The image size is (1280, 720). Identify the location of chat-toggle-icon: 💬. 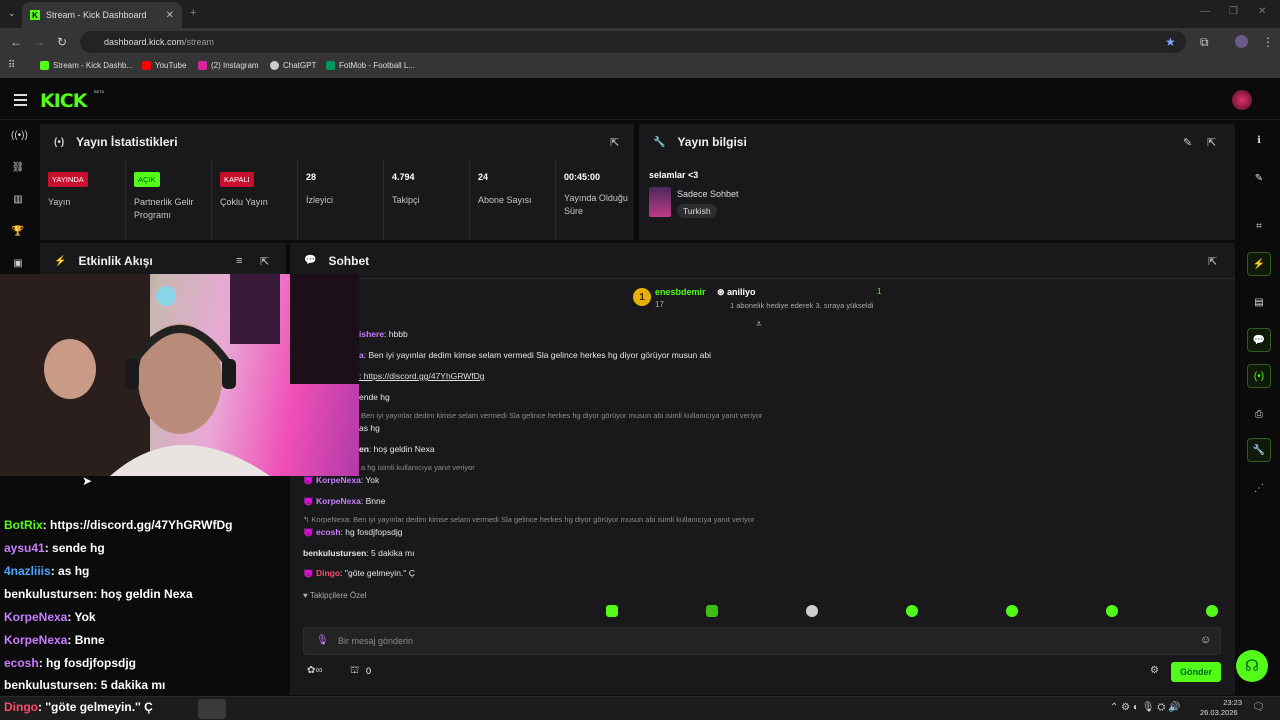
(1259, 340).